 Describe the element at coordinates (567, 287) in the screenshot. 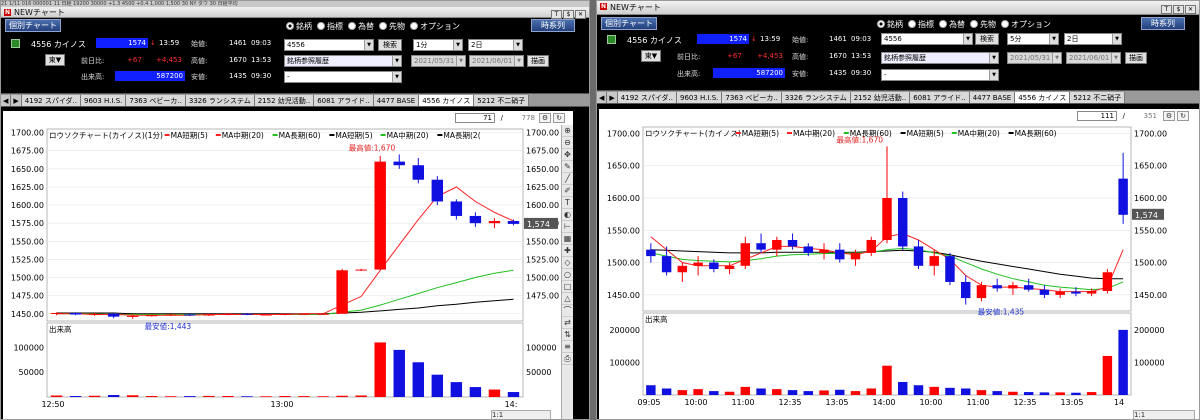

I see `tool-icon: □` at that location.